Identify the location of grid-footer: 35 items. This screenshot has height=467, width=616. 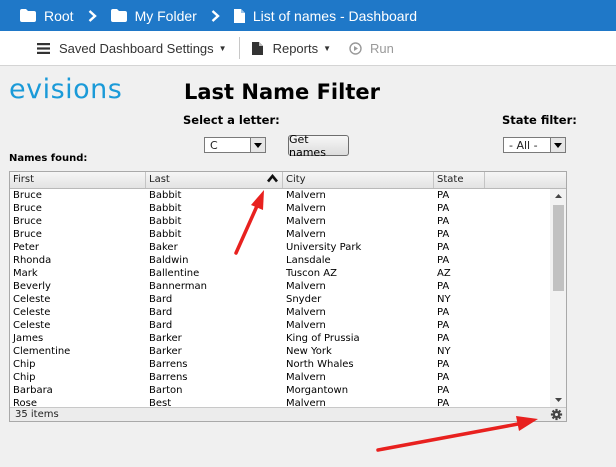
(288, 414).